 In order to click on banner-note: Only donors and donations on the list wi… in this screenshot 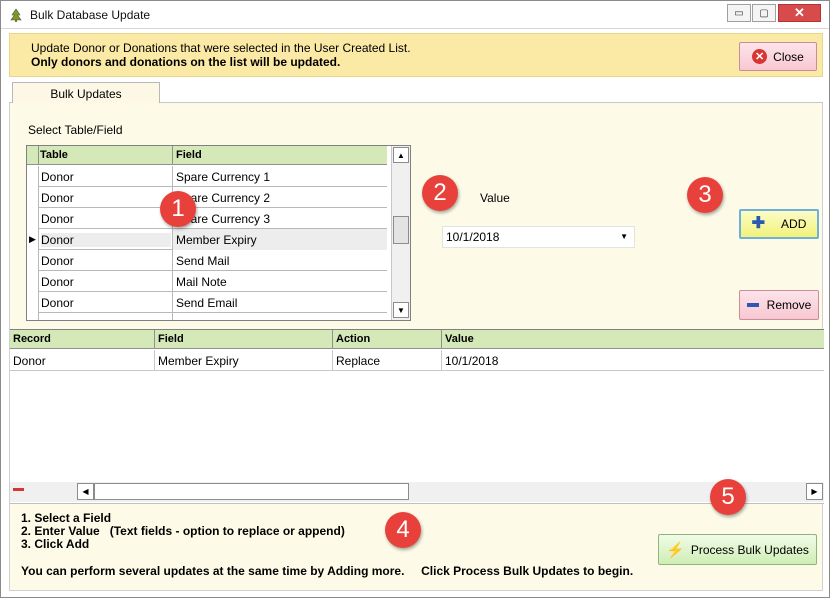, I will do `click(186, 62)`.